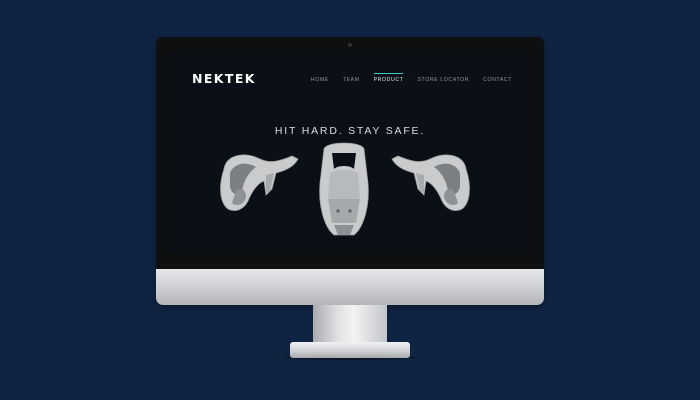 This screenshot has height=400, width=700. I want to click on nav-item-contact: CONTACT, so click(497, 80).